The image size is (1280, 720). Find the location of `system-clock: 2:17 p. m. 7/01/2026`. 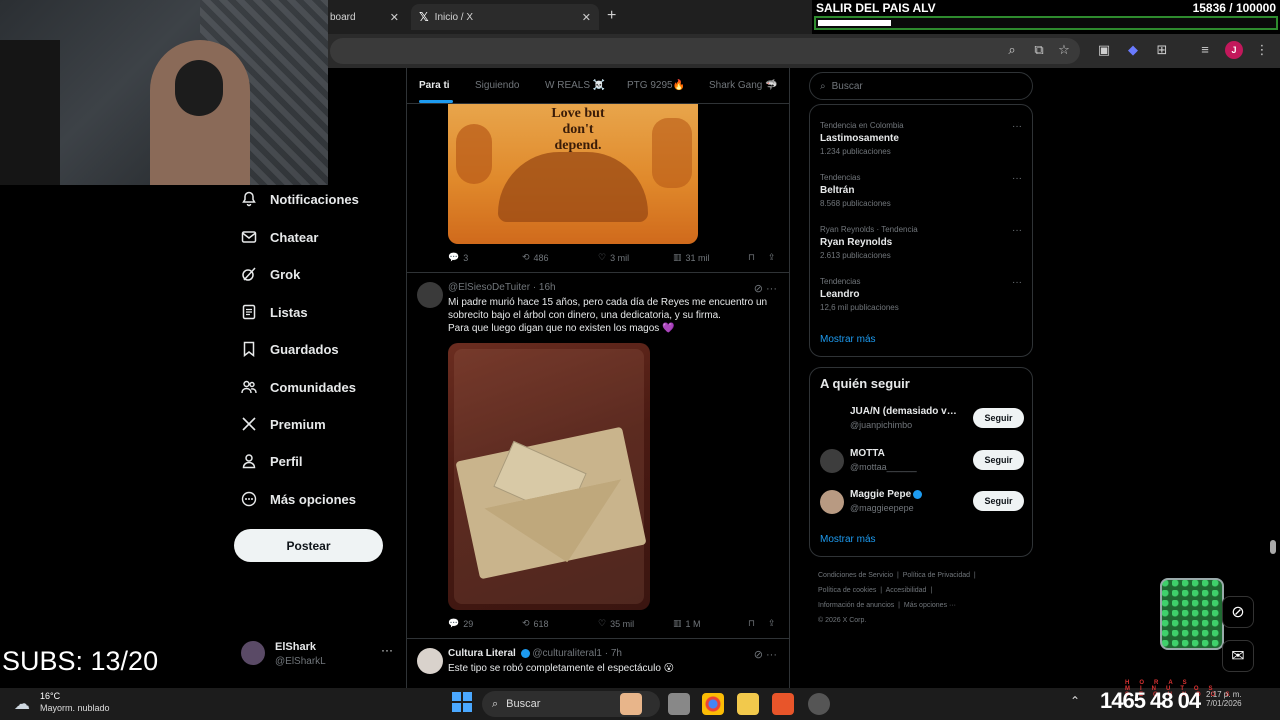

system-clock: 2:17 p. m. 7/01/2026 is located at coordinates (1224, 699).